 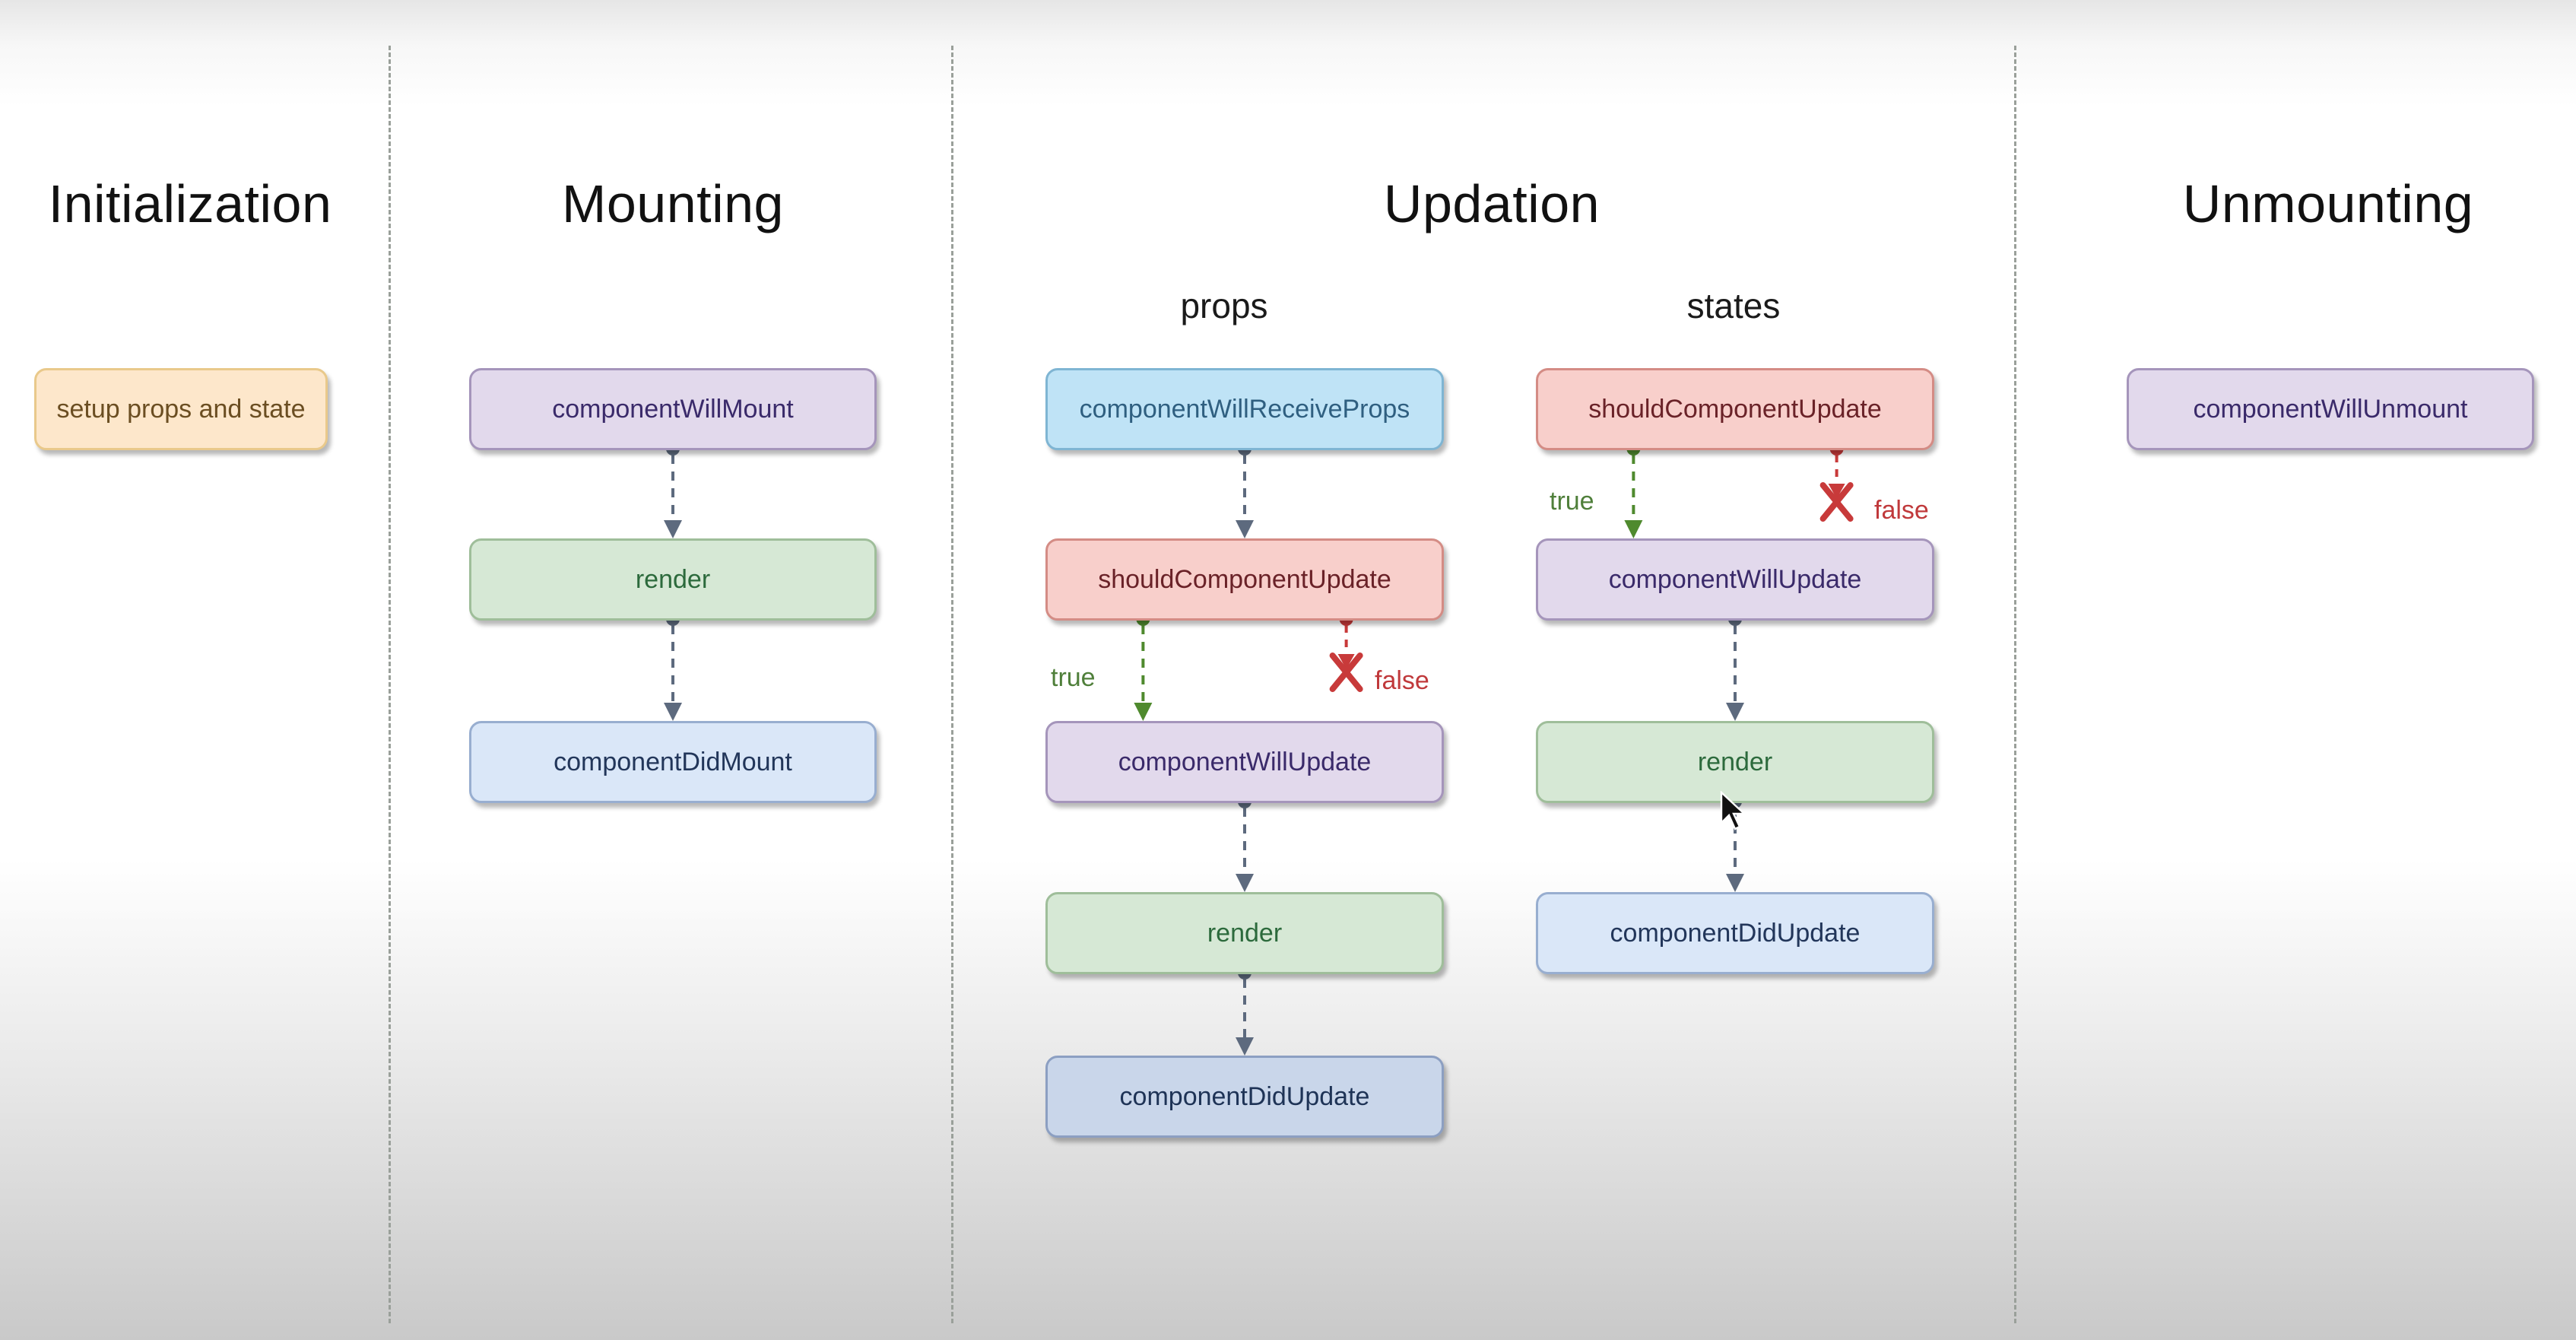 I want to click on mouse-cursor-icon, so click(x=1733, y=810).